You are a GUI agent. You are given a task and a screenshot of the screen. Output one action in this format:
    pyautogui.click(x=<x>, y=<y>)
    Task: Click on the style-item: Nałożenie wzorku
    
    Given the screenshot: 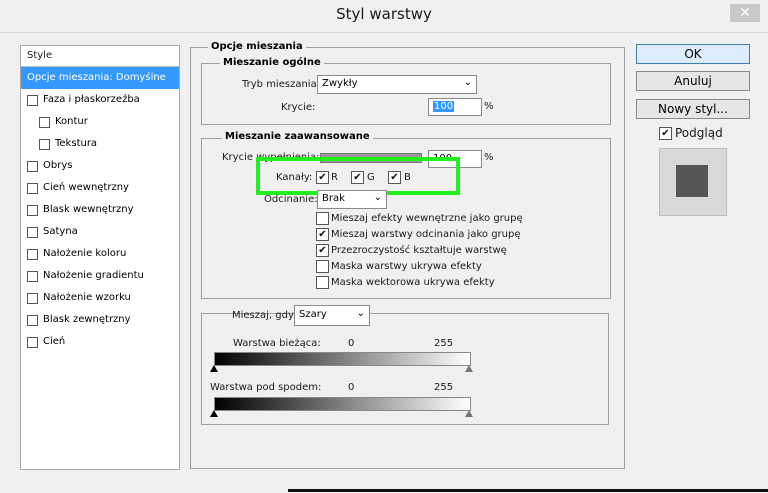 What is the action you would take?
    pyautogui.click(x=100, y=298)
    